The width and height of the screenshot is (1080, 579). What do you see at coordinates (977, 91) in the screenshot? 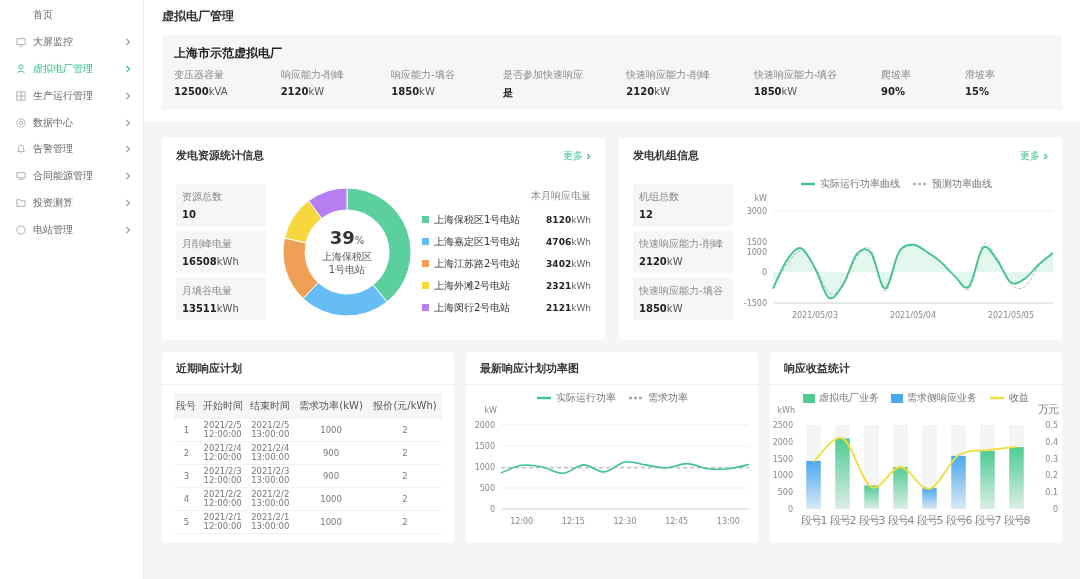
I see `field-value: 15%` at bounding box center [977, 91].